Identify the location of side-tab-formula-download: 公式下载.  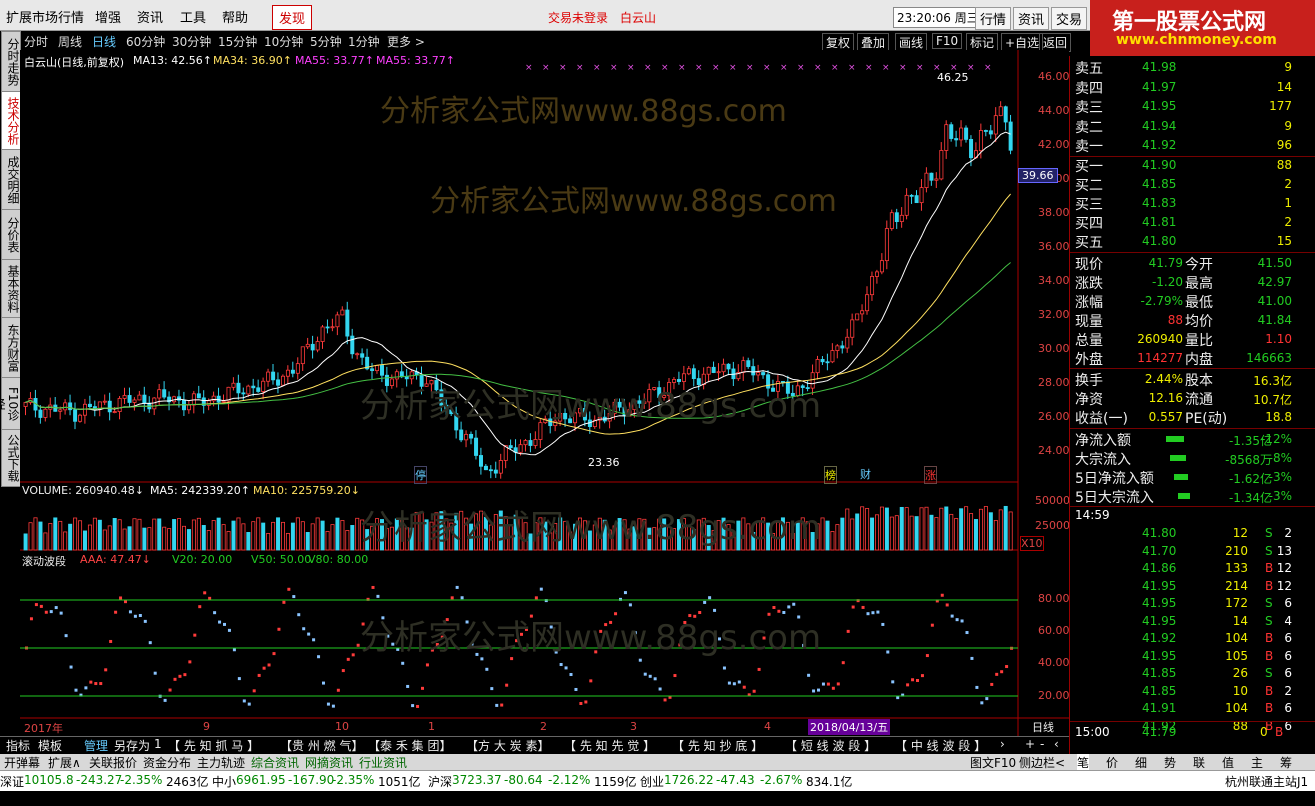
(11, 458).